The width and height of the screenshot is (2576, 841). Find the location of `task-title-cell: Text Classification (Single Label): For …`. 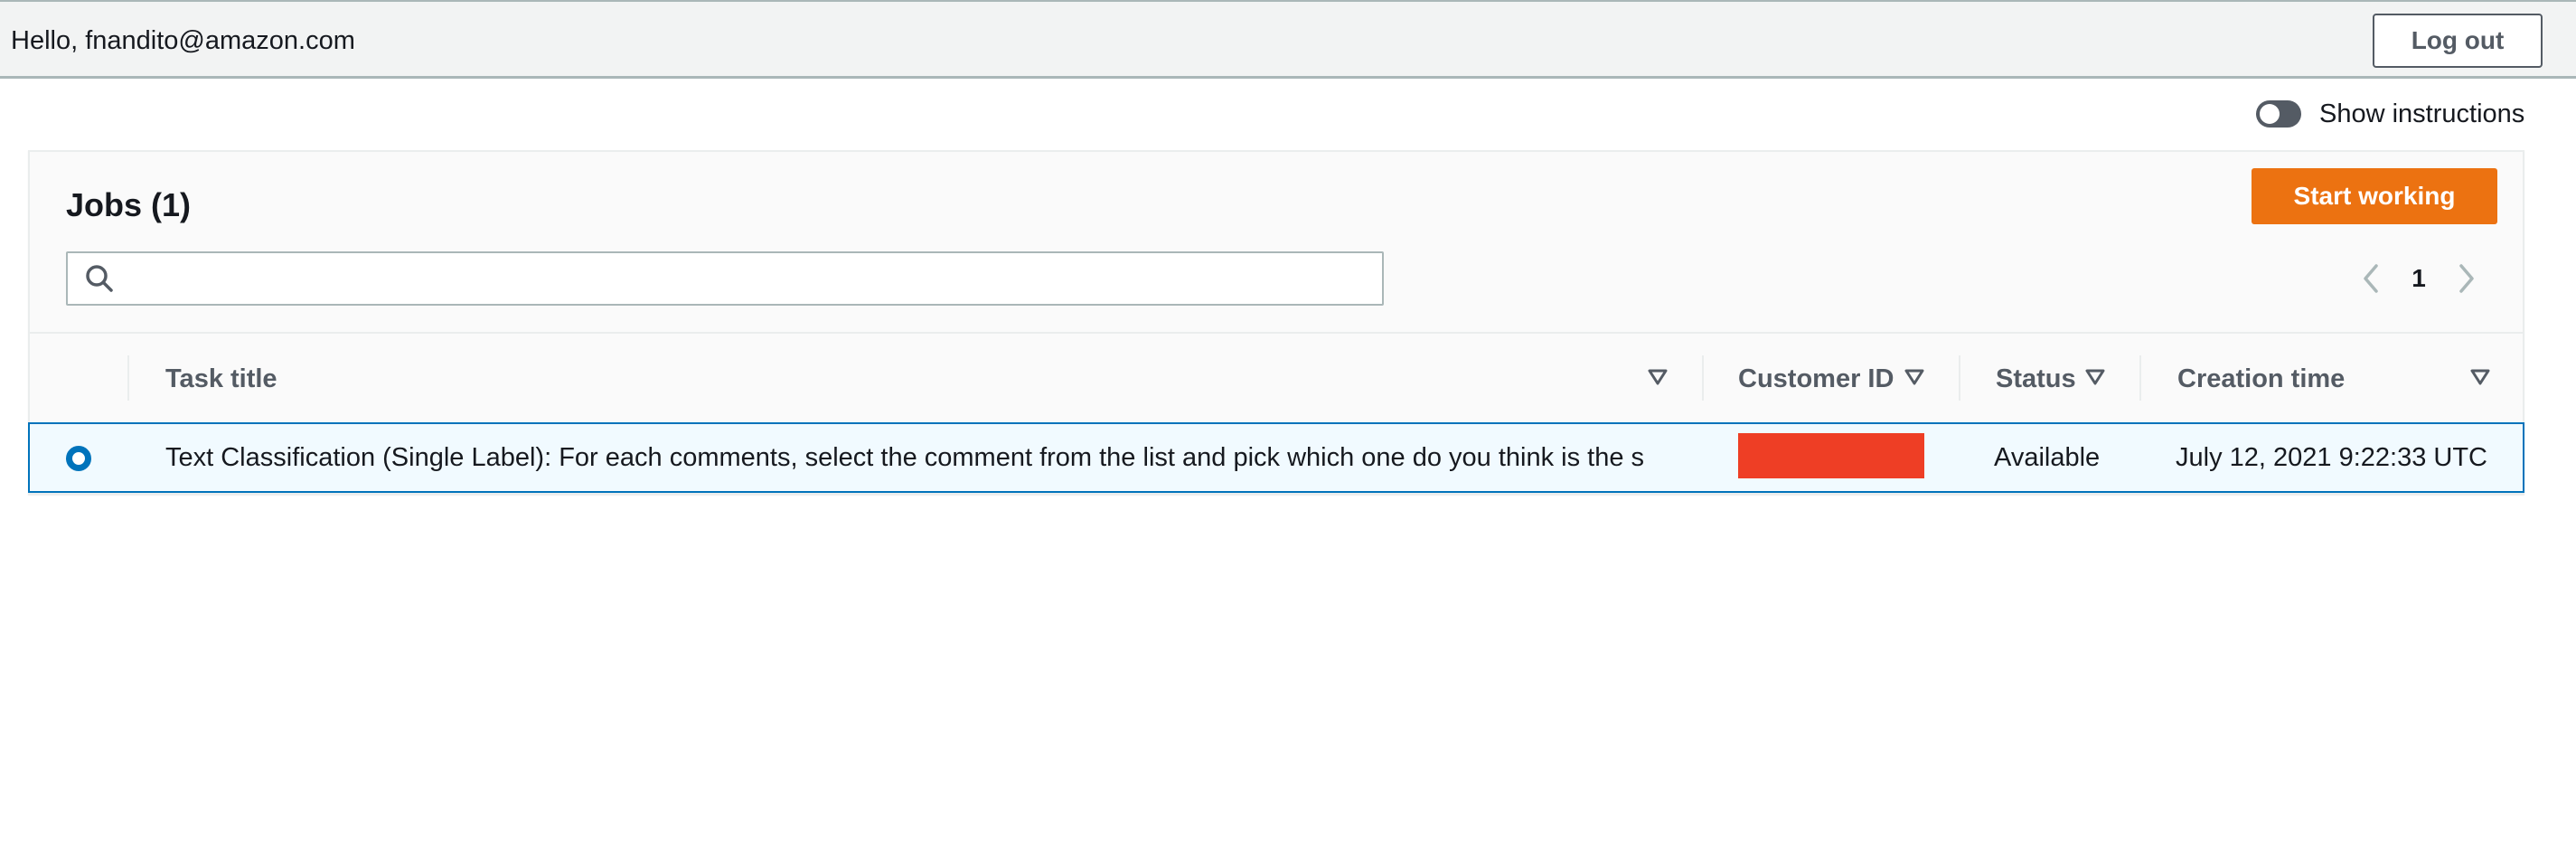

task-title-cell: Text Classification (Single Label): For … is located at coordinates (905, 457).